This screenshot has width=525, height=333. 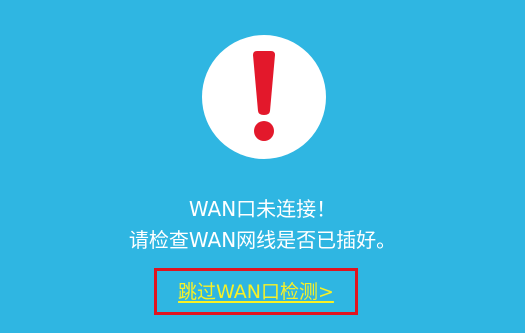 I want to click on alert-badge, so click(x=264, y=97).